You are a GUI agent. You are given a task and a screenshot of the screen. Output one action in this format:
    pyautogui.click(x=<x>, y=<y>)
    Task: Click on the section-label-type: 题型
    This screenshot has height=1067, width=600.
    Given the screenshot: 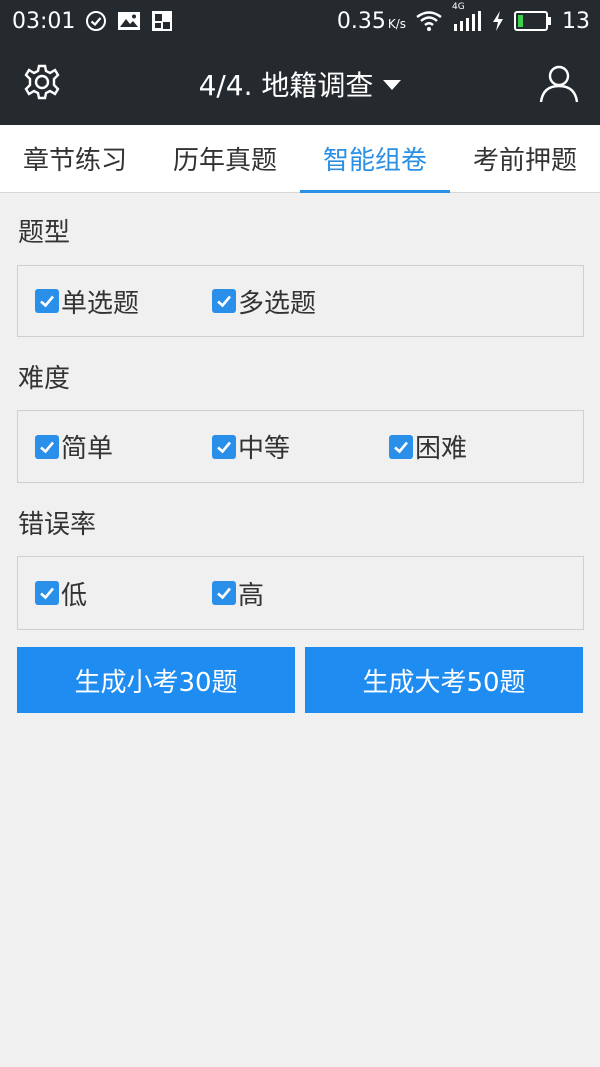 What is the action you would take?
    pyautogui.click(x=44, y=233)
    